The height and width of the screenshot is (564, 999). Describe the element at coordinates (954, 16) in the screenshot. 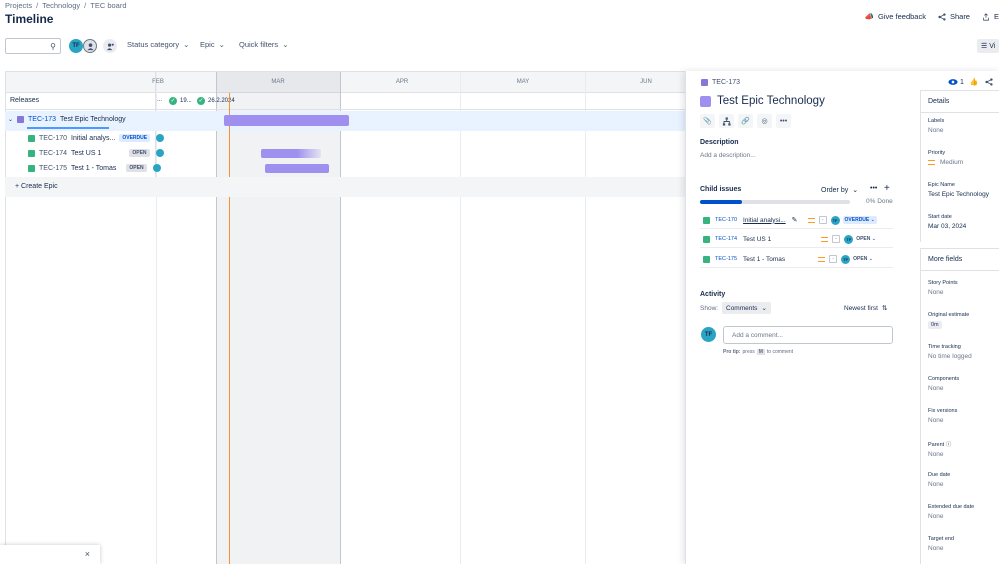

I see `share-button: Share` at that location.